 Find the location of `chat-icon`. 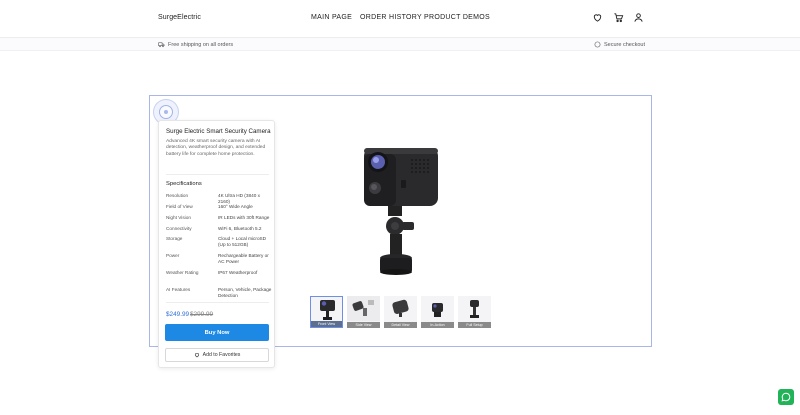

chat-icon is located at coordinates (786, 397).